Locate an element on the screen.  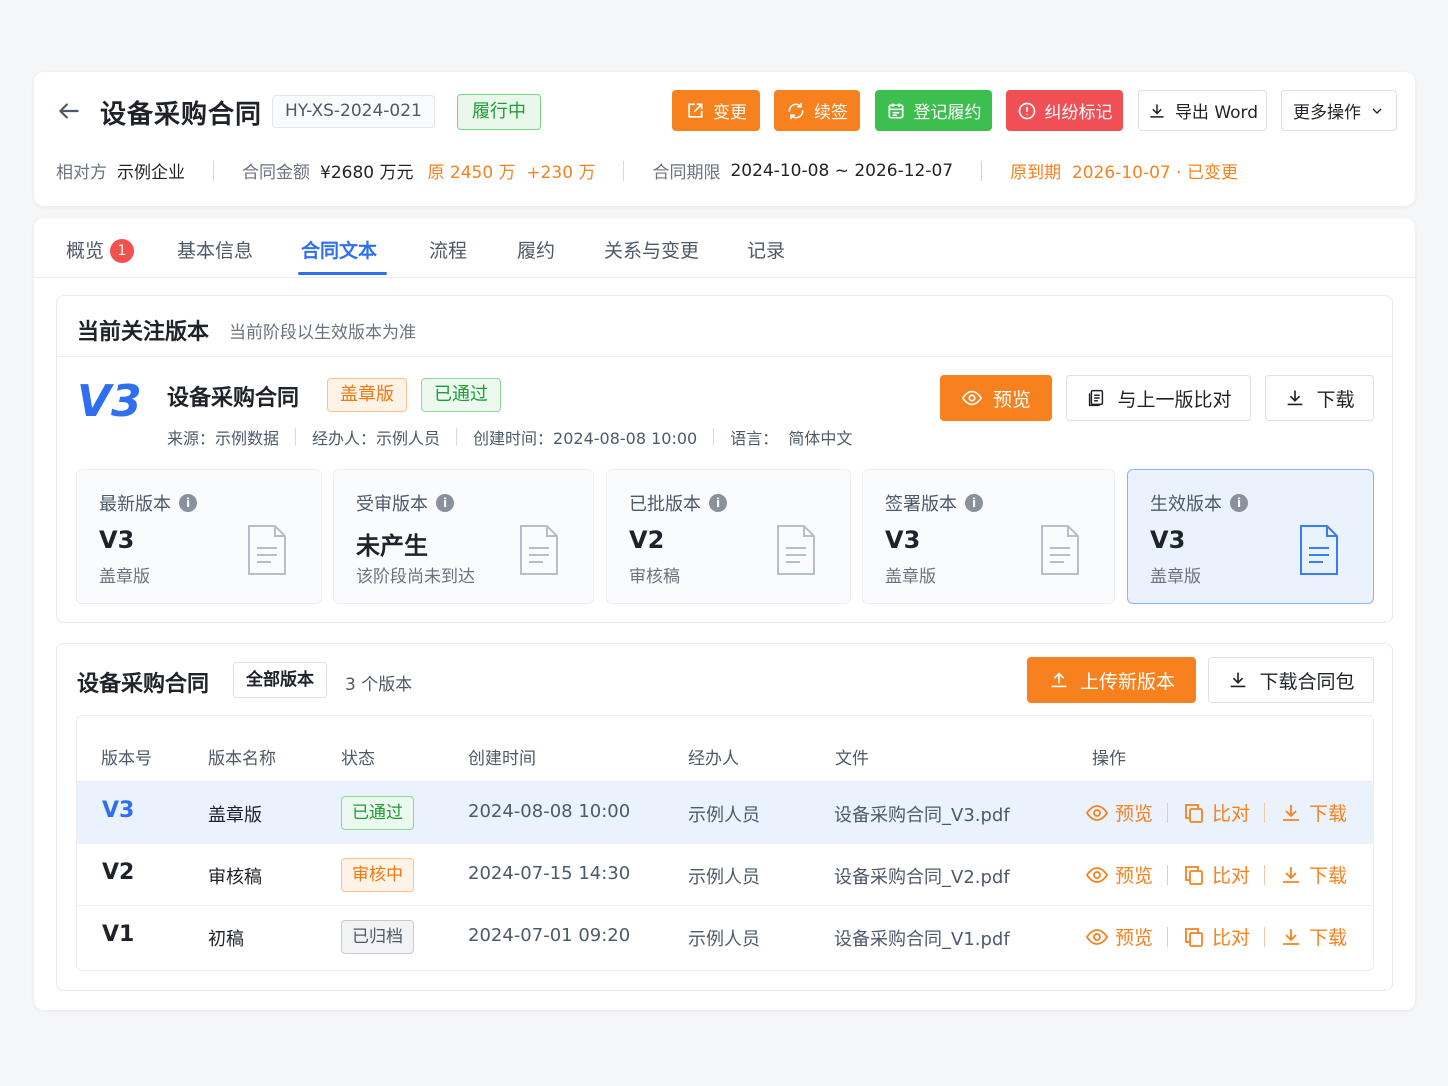
tab-relations-changes: 关系与变更 is located at coordinates (651, 249).